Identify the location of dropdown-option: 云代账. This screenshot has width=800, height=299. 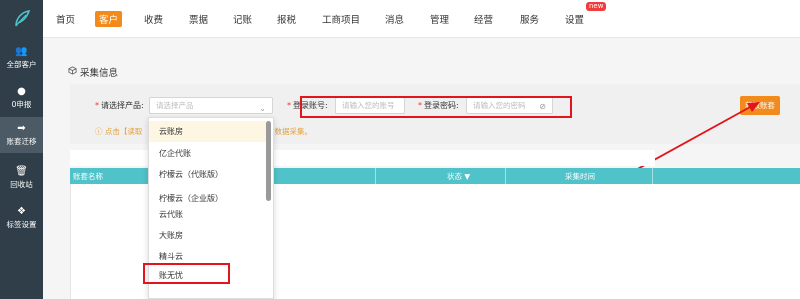
(208, 214).